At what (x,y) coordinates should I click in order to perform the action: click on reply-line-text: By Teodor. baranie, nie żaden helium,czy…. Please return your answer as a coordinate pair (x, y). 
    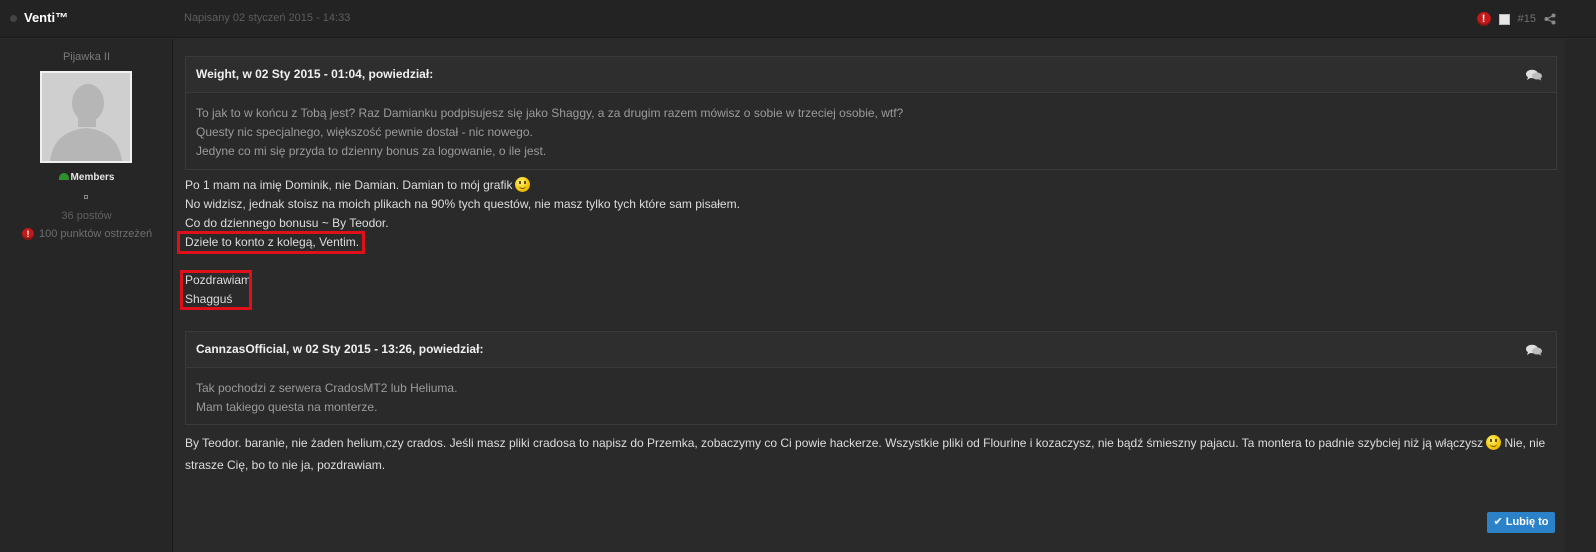
    Looking at the image, I should click on (834, 443).